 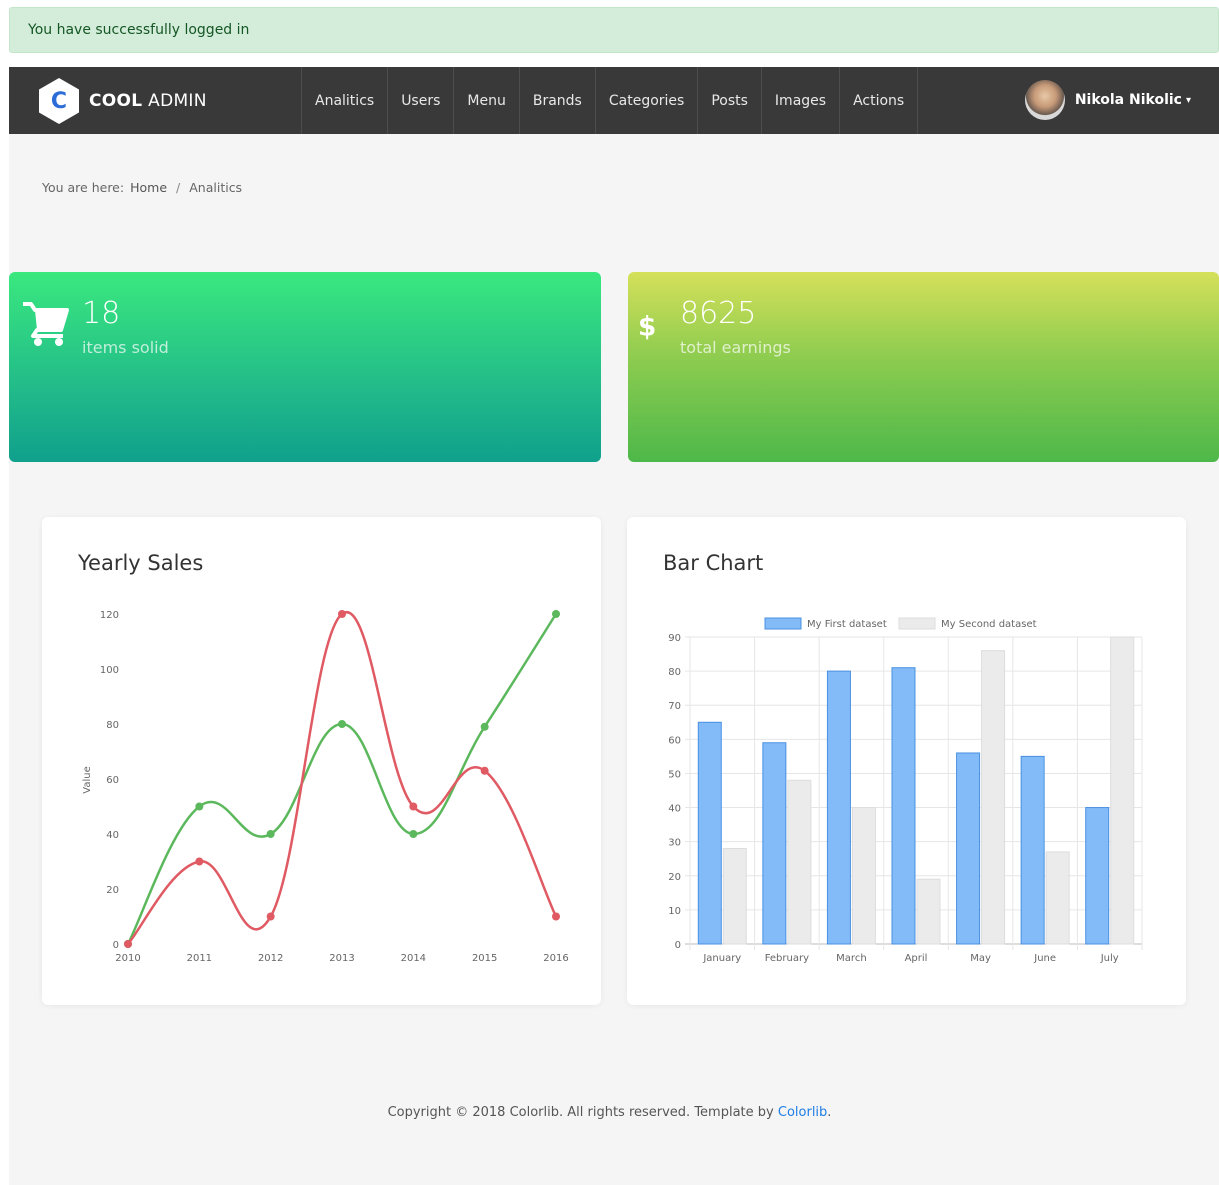 I want to click on y-axis-label: Value, so click(x=87, y=779).